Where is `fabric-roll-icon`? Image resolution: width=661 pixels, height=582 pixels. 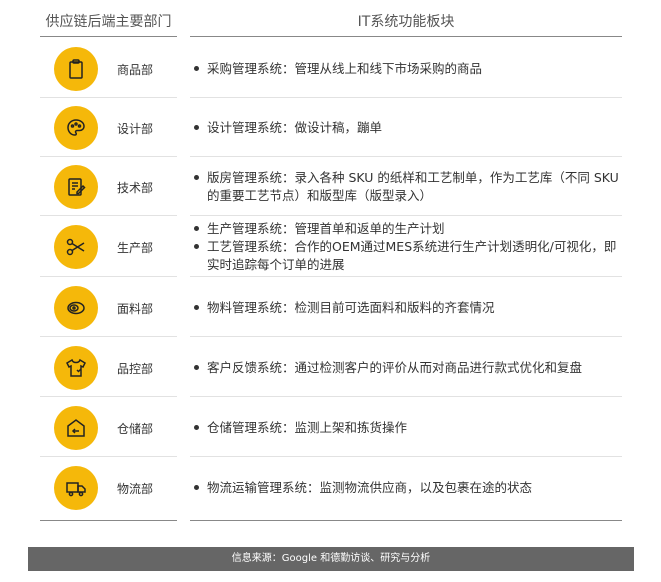 fabric-roll-icon is located at coordinates (76, 308).